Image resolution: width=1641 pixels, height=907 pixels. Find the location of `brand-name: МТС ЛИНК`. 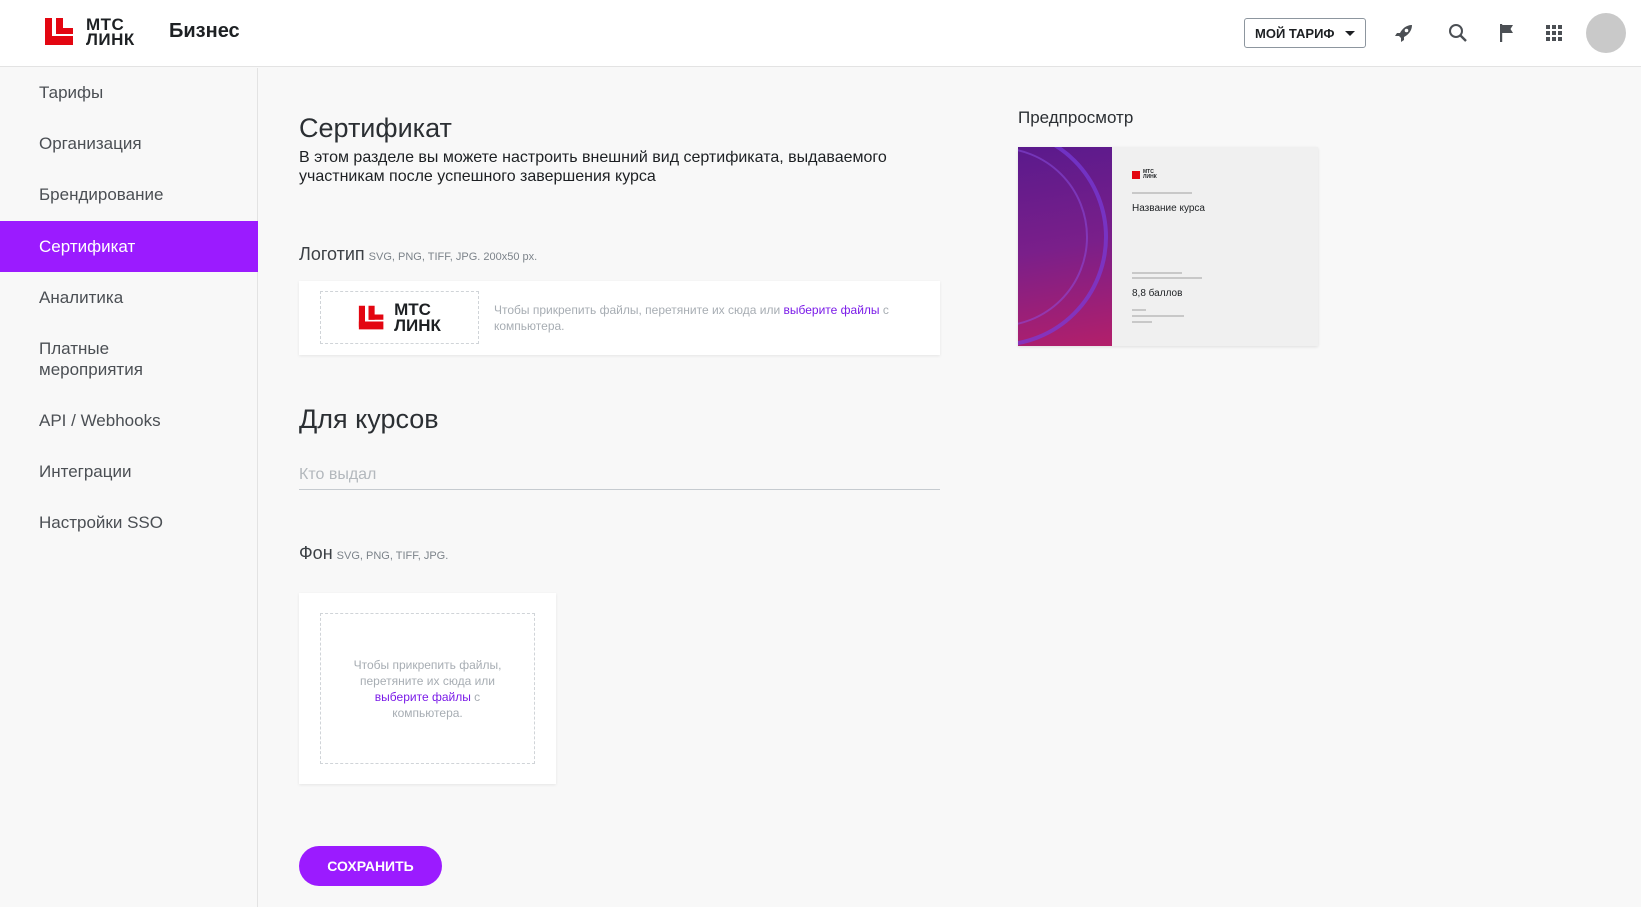

brand-name: МТС ЛИНК is located at coordinates (110, 32).